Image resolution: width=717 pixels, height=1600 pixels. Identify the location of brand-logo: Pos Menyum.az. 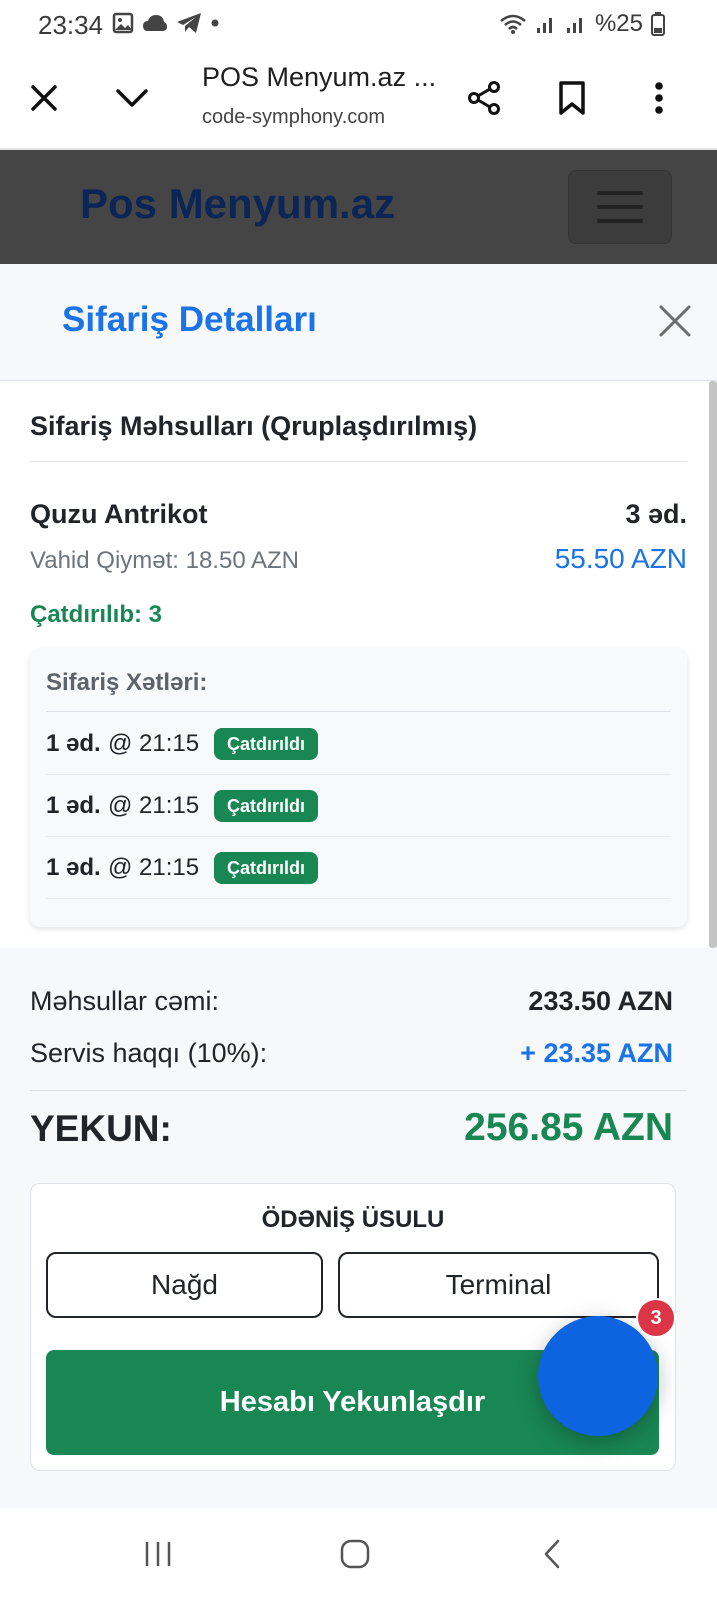
(237, 204).